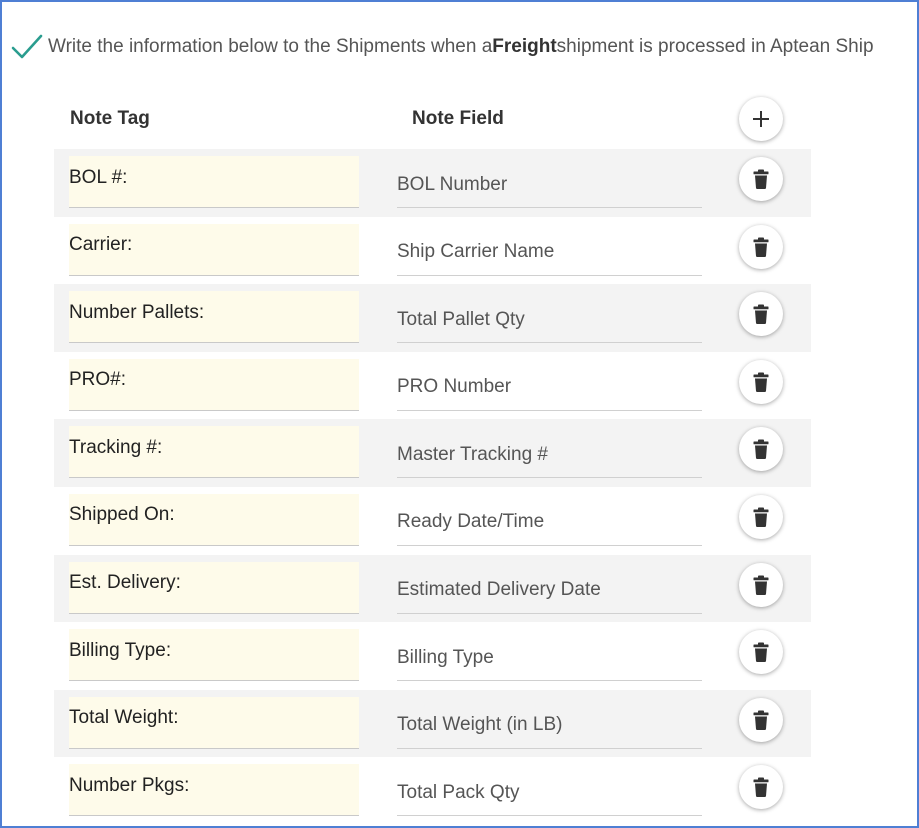 This screenshot has height=828, width=919. What do you see at coordinates (499, 590) in the screenshot?
I see `note-field-value: Estimated Delivery Date` at bounding box center [499, 590].